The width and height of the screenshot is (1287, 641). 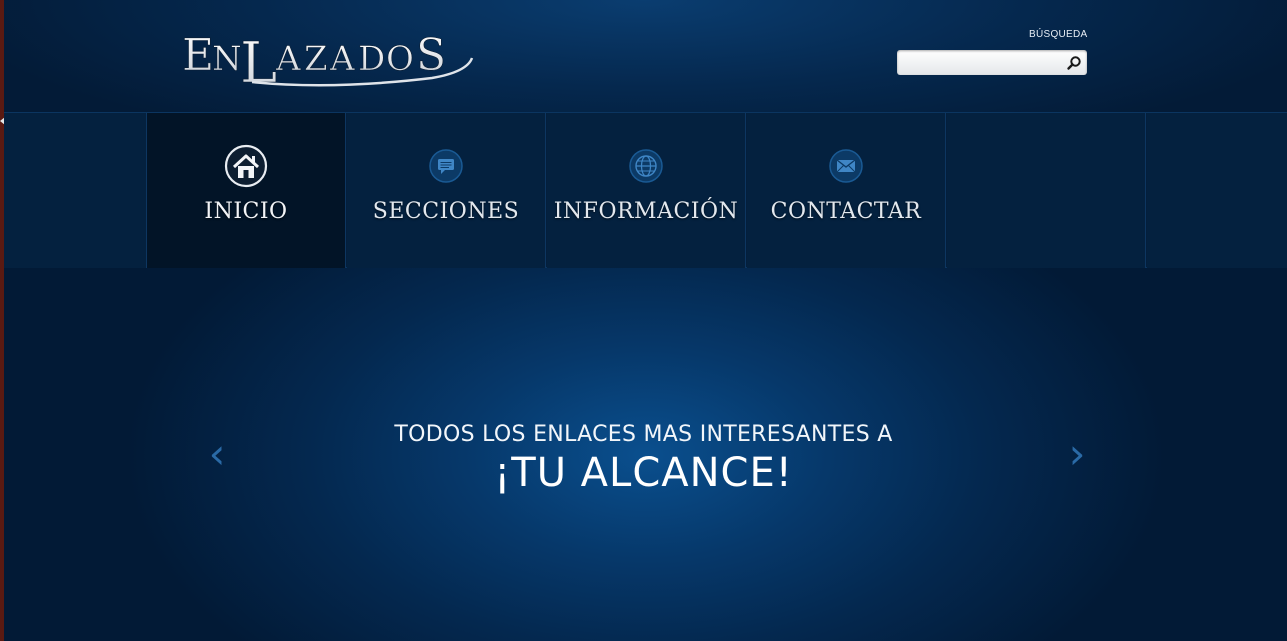 I want to click on logo: E N L A Z A D O S, so click(x=329, y=58).